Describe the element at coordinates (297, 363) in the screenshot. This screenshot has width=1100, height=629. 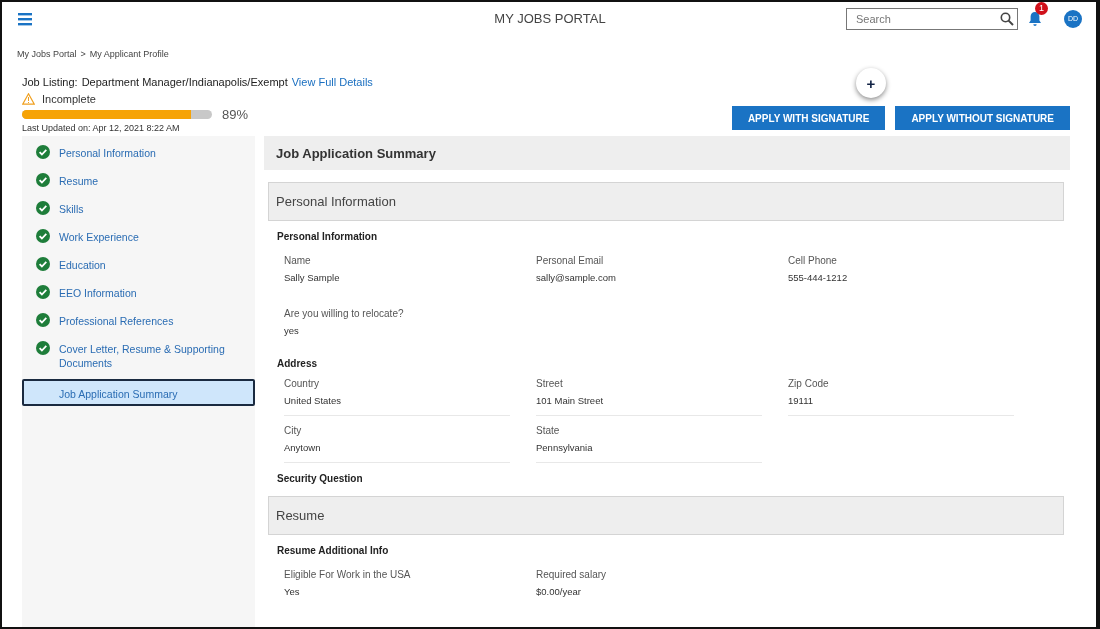
I see `group-heading: Address` at that location.